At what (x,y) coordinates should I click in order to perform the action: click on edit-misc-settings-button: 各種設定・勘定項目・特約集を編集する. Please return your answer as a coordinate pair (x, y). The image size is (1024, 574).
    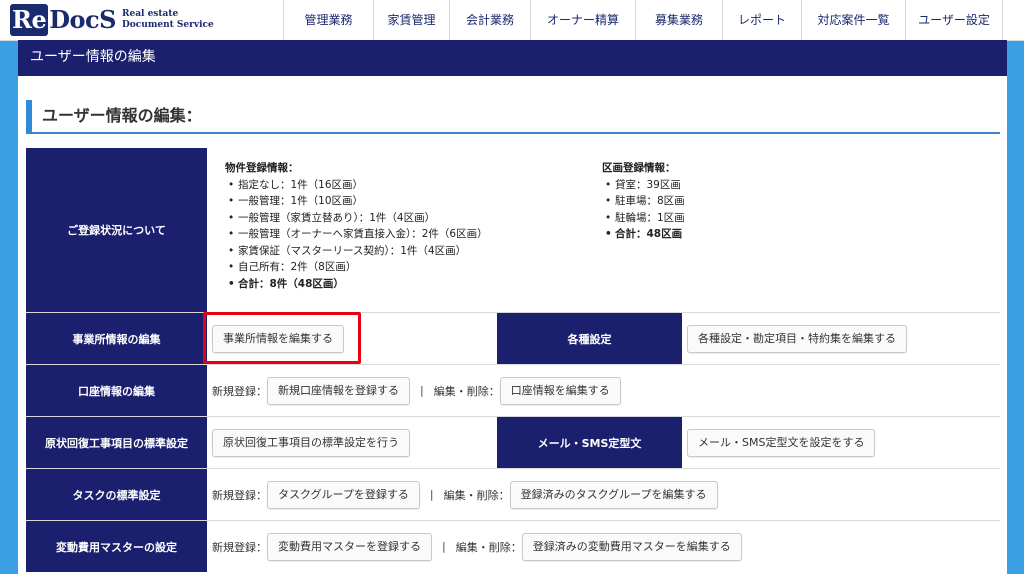
    Looking at the image, I should click on (797, 338).